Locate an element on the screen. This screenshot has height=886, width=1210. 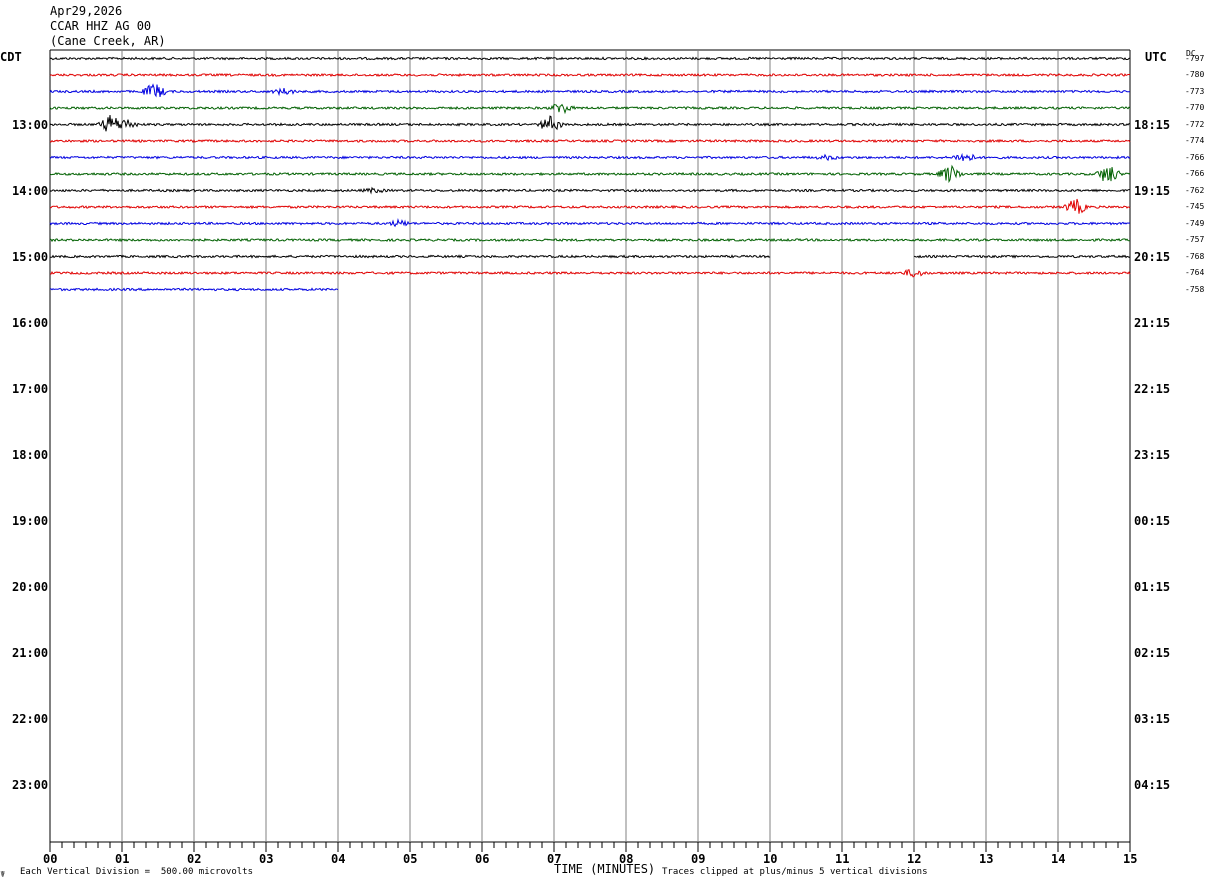
dc-offset-label: -749 is located at coordinates (1195, 223).